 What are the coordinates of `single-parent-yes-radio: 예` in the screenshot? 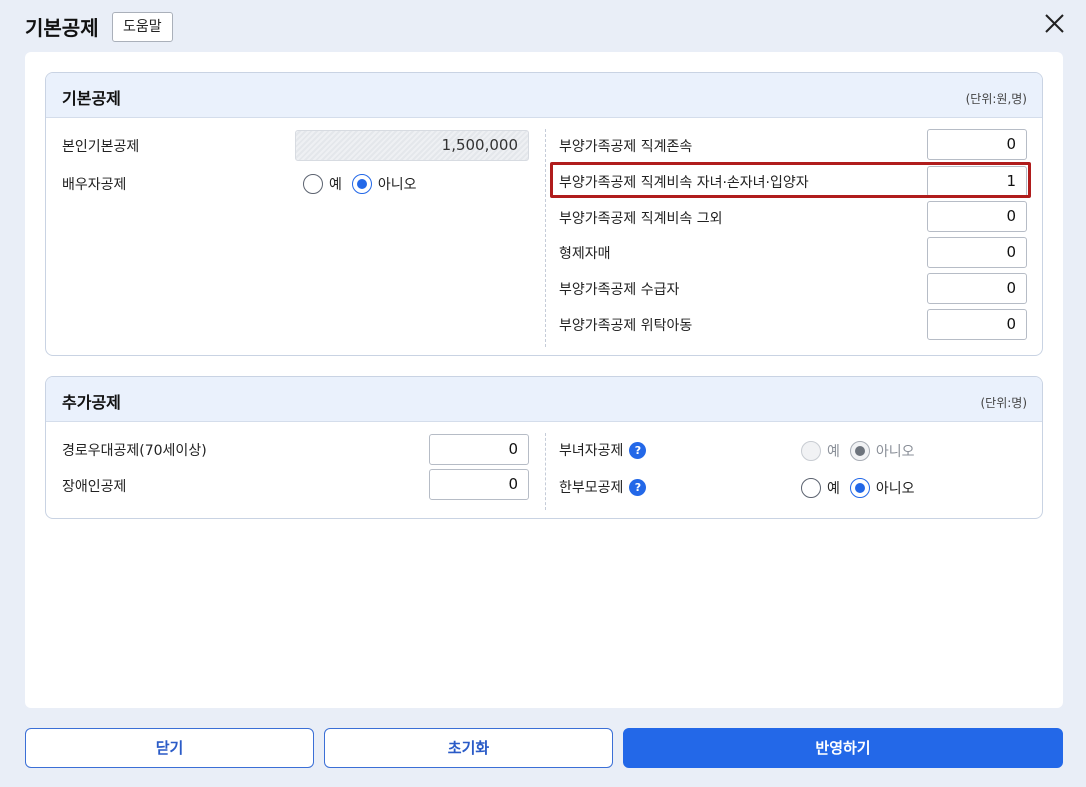 It's located at (820, 488).